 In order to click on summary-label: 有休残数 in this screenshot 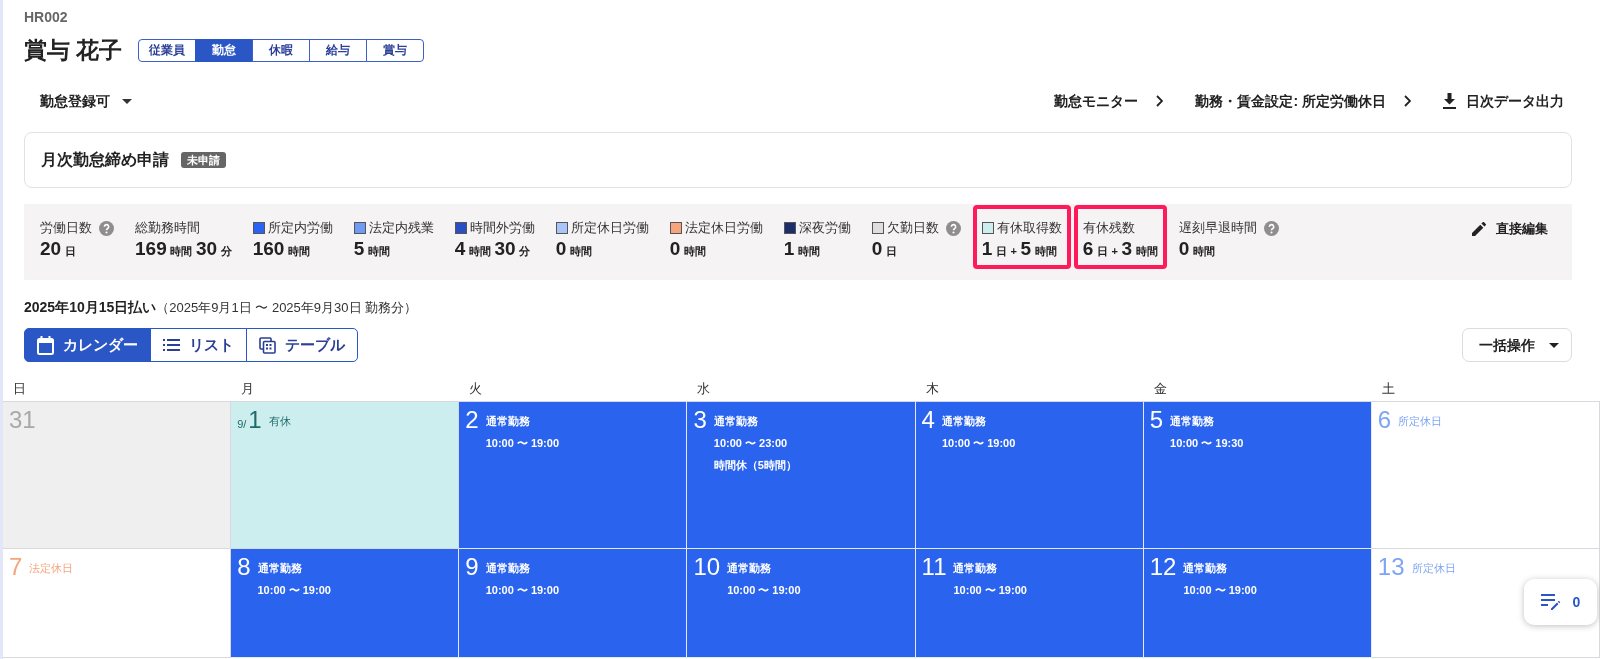, I will do `click(1108, 228)`.